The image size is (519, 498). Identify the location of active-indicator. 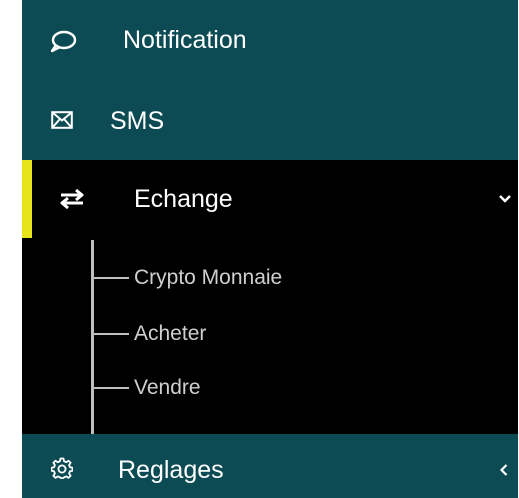
(27, 199).